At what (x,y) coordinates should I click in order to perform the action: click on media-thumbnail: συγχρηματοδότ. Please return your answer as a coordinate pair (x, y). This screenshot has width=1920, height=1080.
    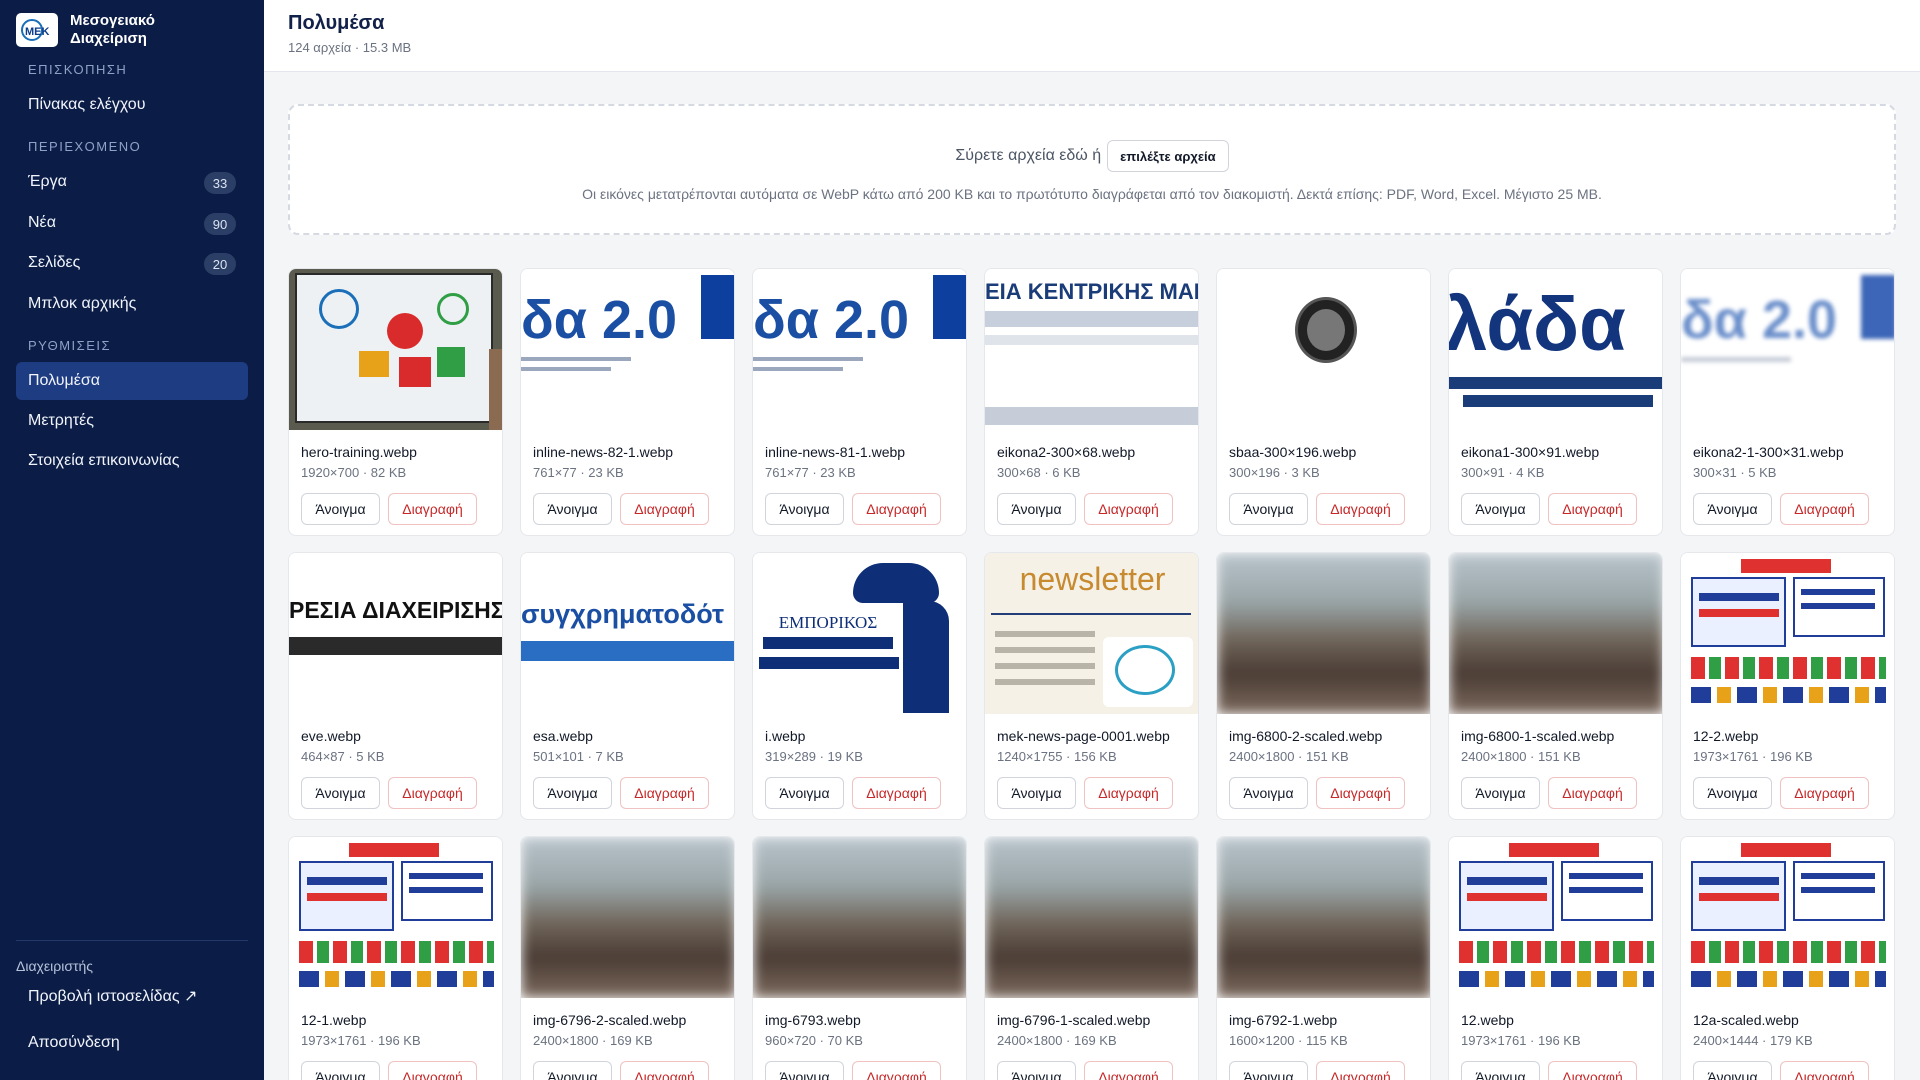
    Looking at the image, I should click on (627, 633).